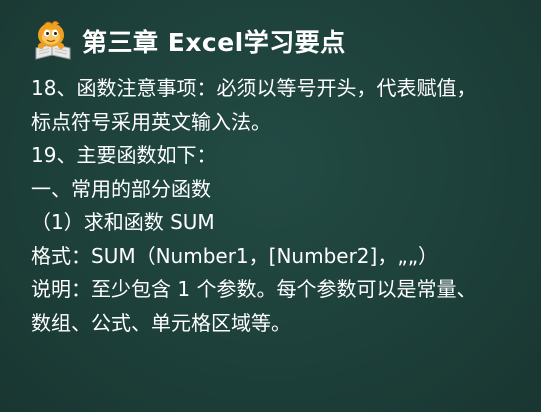  What do you see at coordinates (235, 255) in the screenshot?
I see `text-line: 格式：SUM（Number1，[Number2]，„„）` at bounding box center [235, 255].